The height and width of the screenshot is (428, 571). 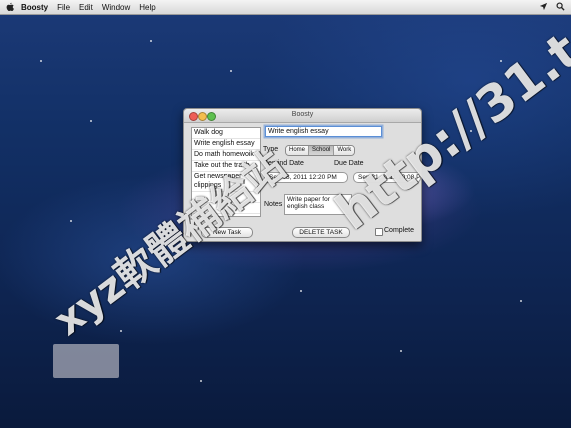 I want to click on type-option-school: School, so click(x=322, y=150).